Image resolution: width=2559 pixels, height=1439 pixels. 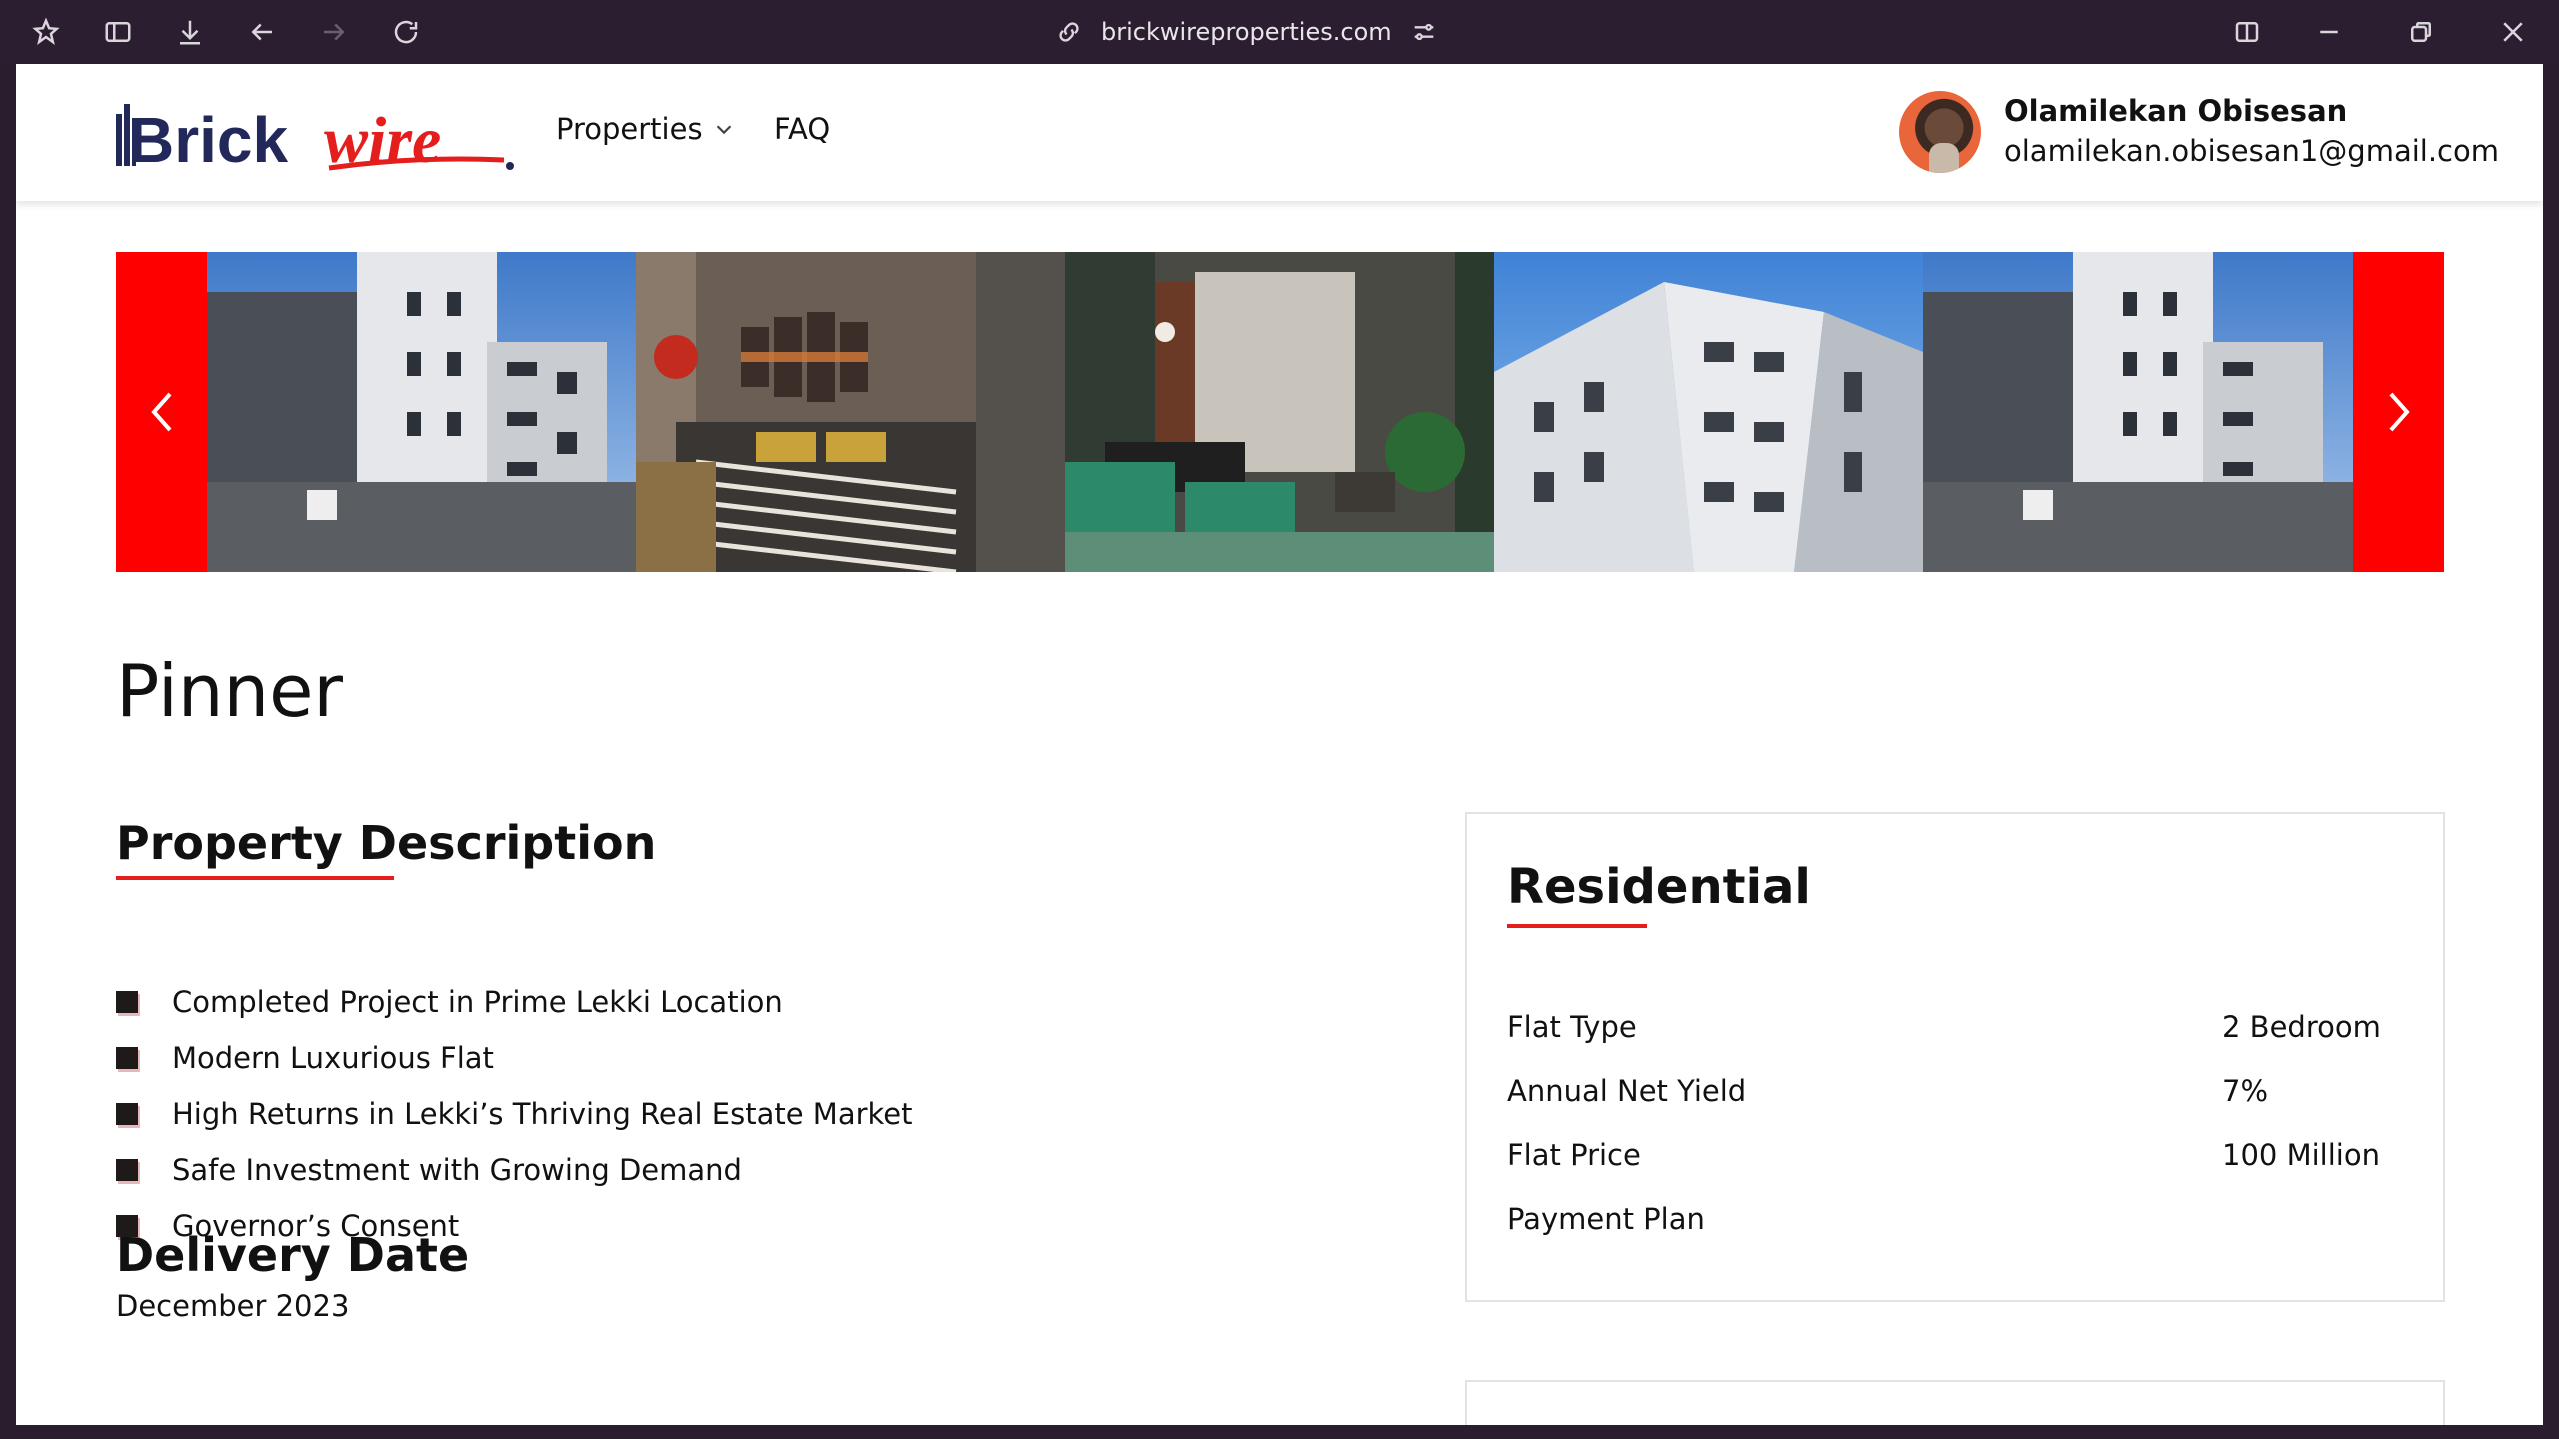 I want to click on carousel-slide-building-low-angle, so click(x=1708, y=412).